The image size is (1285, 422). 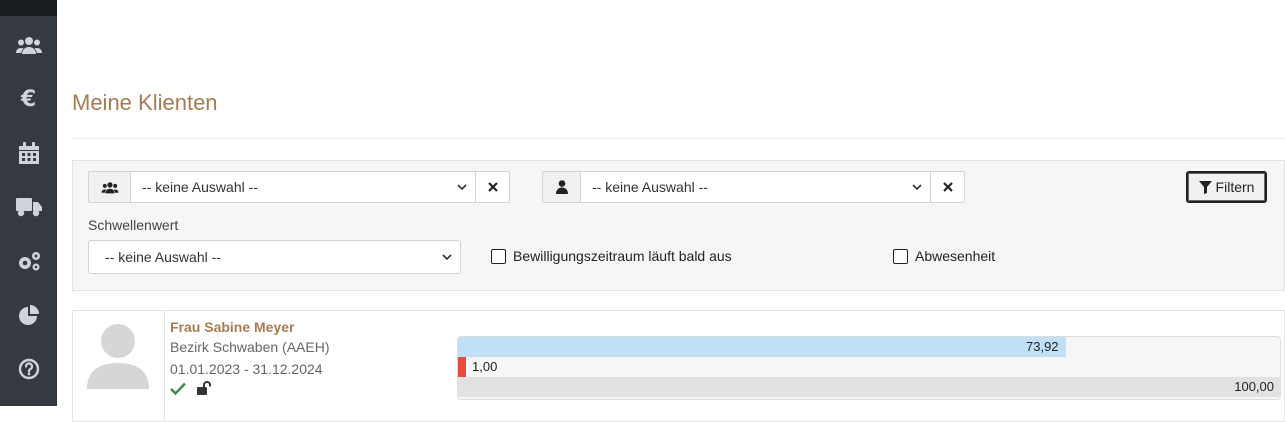 What do you see at coordinates (274, 257) in the screenshot?
I see `schwellenwert-select: -- keine Auswahl --` at bounding box center [274, 257].